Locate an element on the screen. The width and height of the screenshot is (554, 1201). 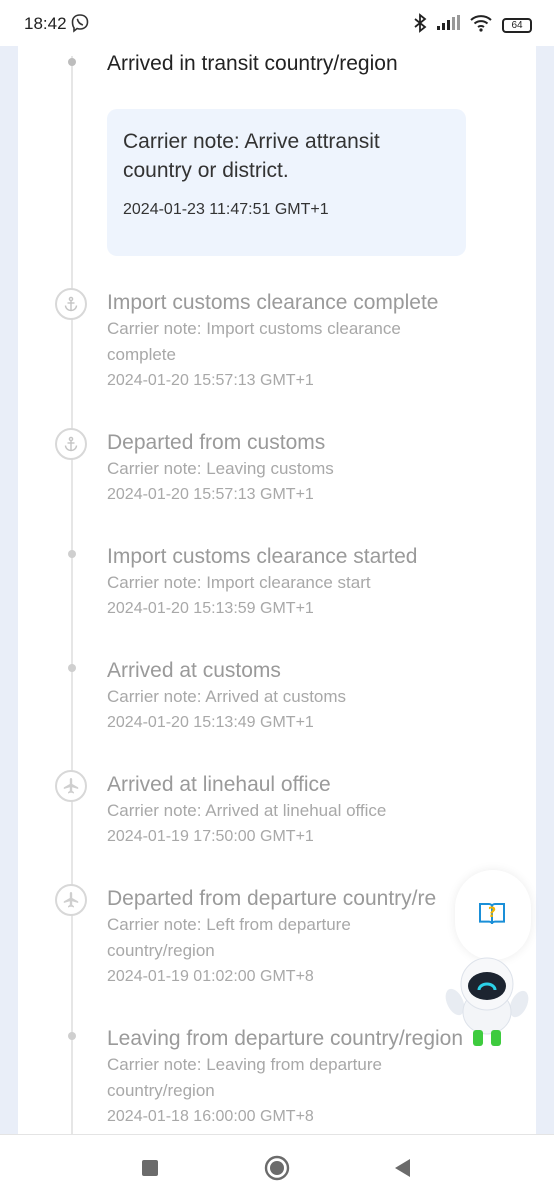
event-title: Departed from customs is located at coordinates (216, 442).